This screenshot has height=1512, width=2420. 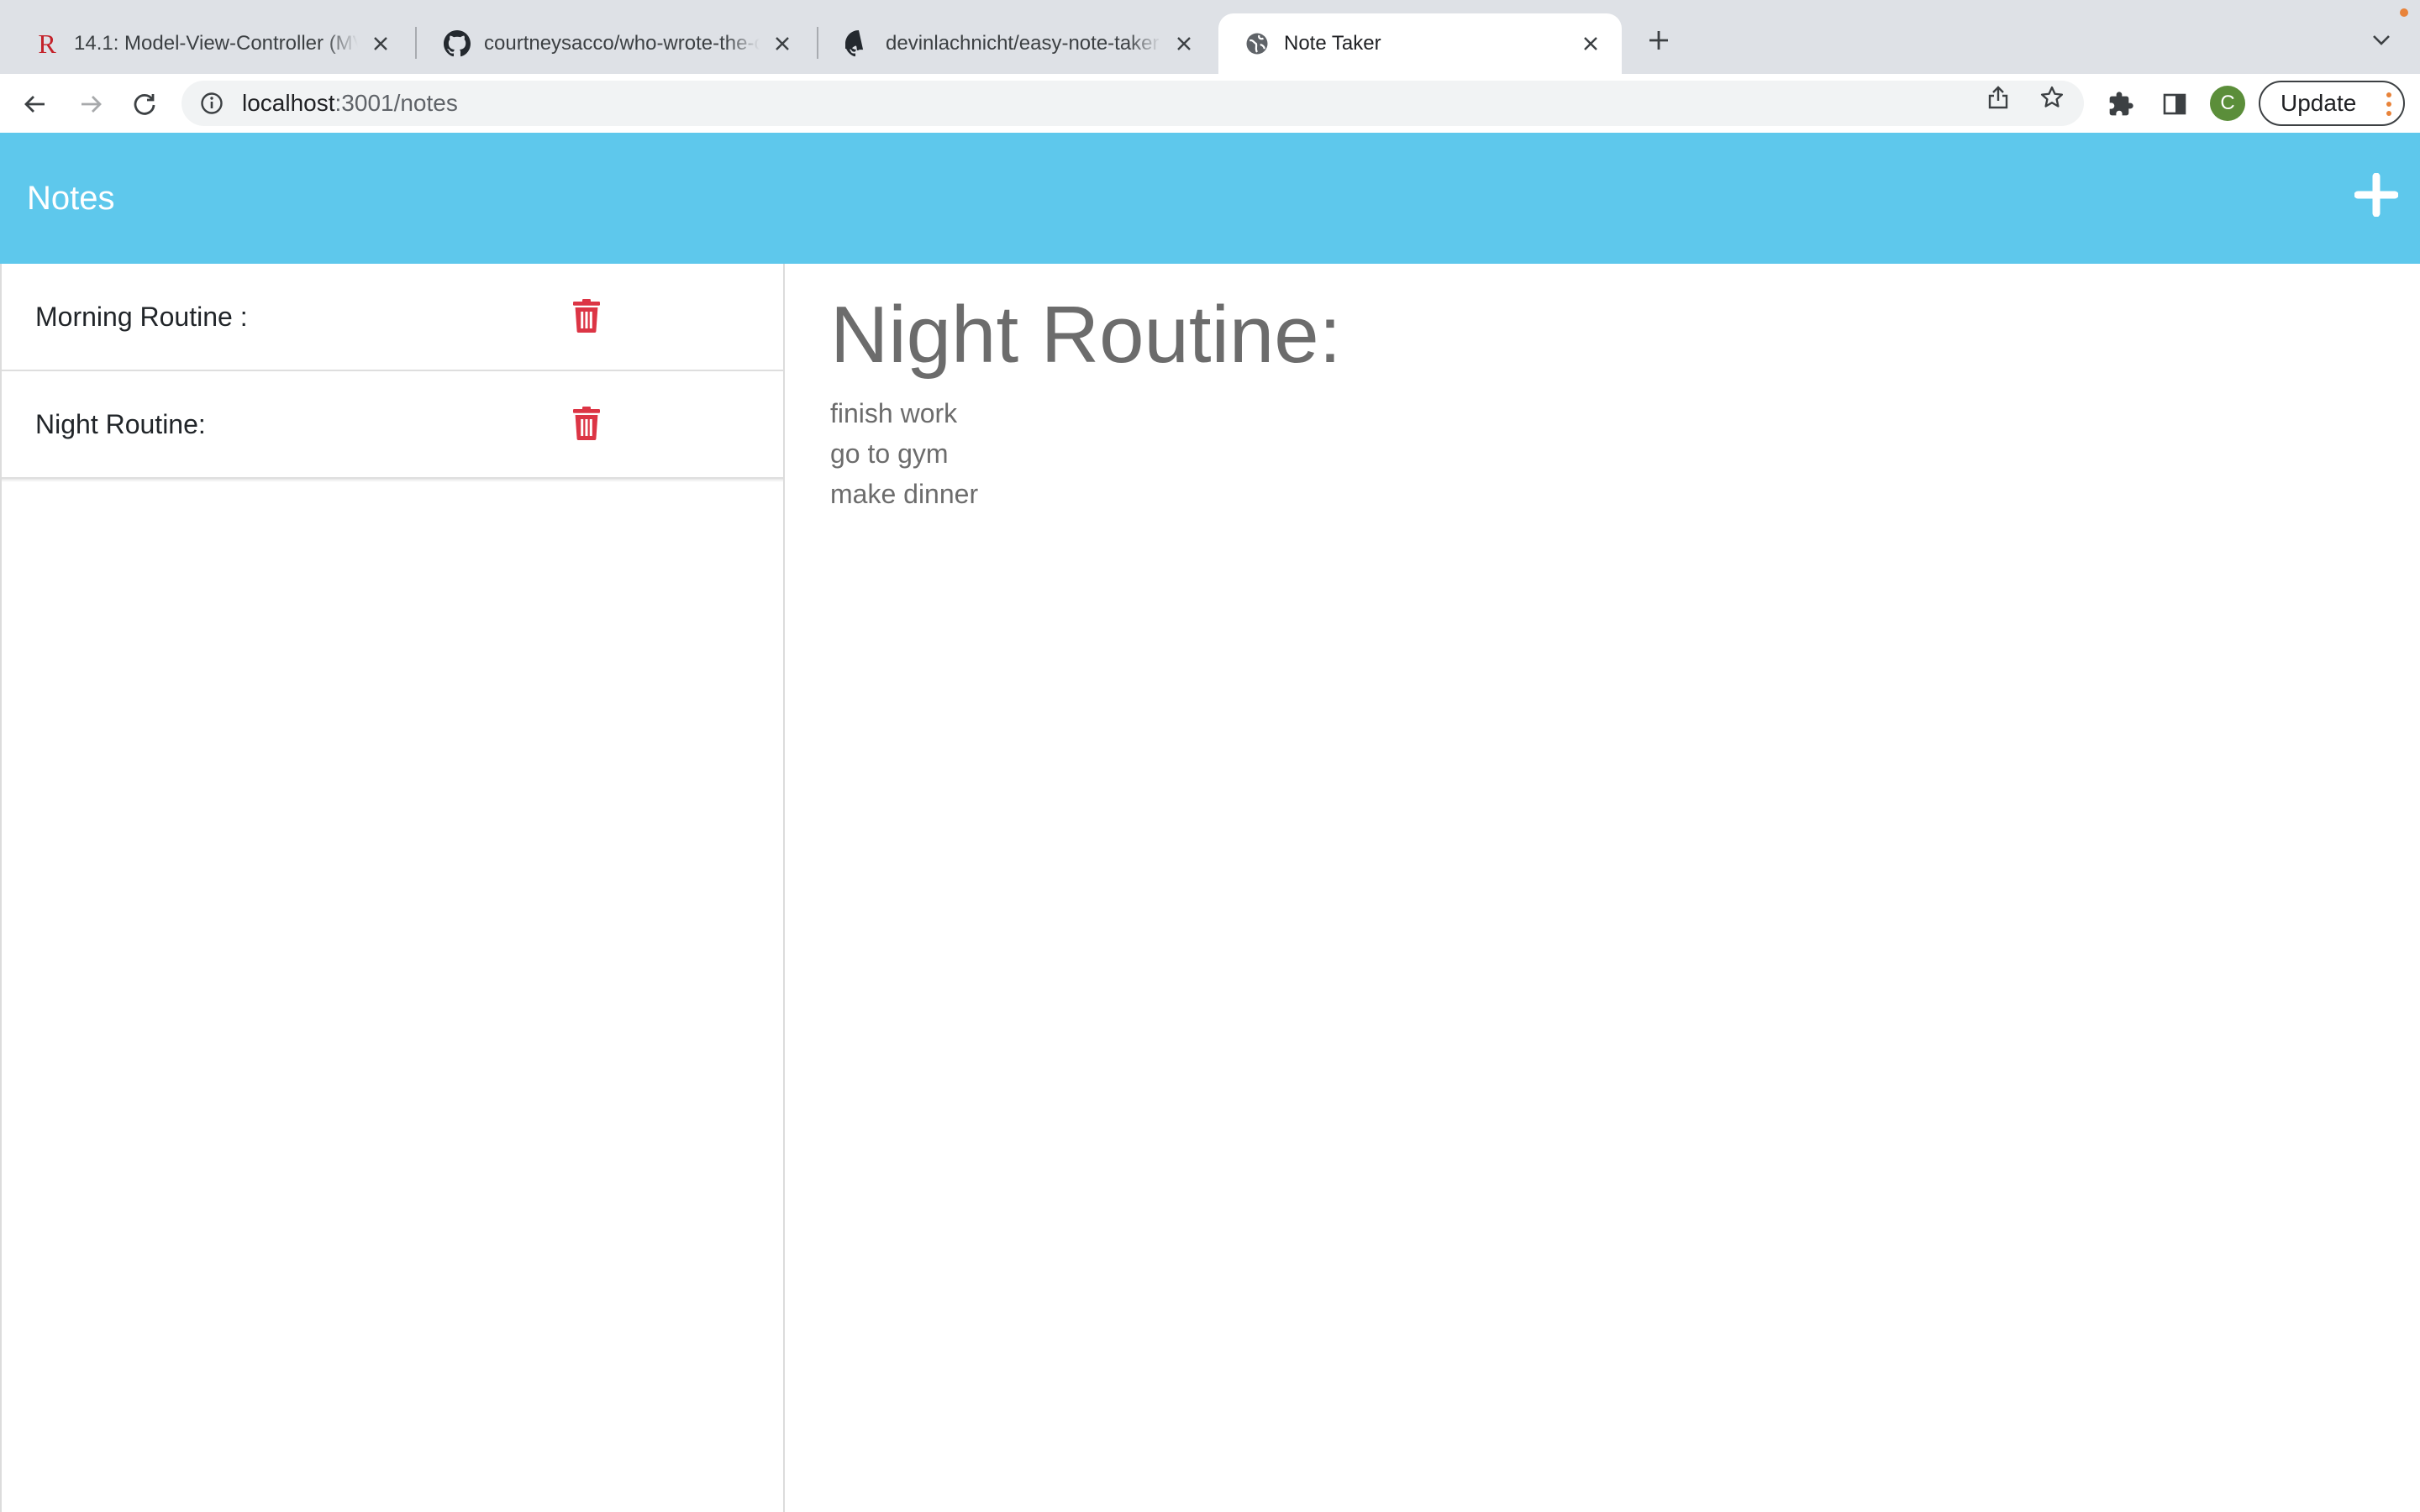 What do you see at coordinates (622, 43) in the screenshot?
I see `tab-title: courtneysacco/who-wrote-the-code` at bounding box center [622, 43].